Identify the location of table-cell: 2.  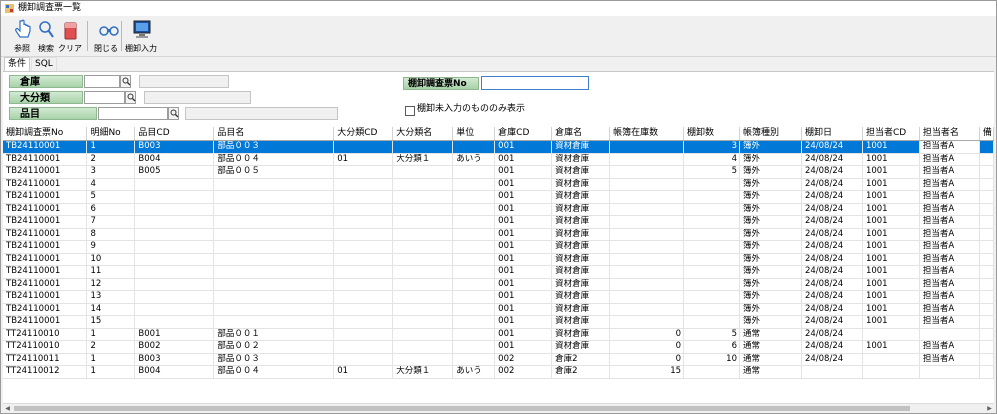
(111, 347).